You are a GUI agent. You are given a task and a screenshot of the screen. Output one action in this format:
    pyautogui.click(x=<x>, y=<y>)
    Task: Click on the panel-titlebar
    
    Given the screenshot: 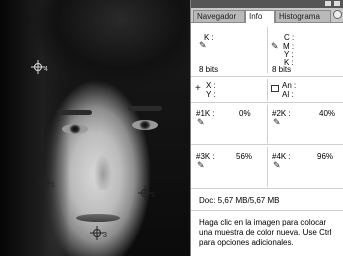 What is the action you would take?
    pyautogui.click(x=267, y=4)
    